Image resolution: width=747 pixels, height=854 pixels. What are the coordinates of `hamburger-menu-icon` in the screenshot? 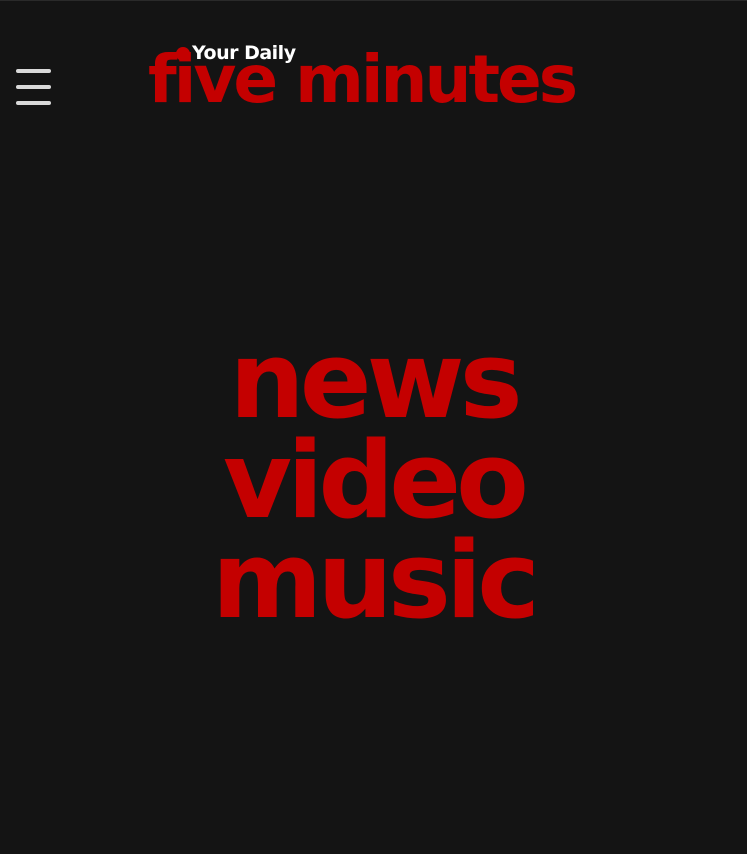 It's located at (34, 88).